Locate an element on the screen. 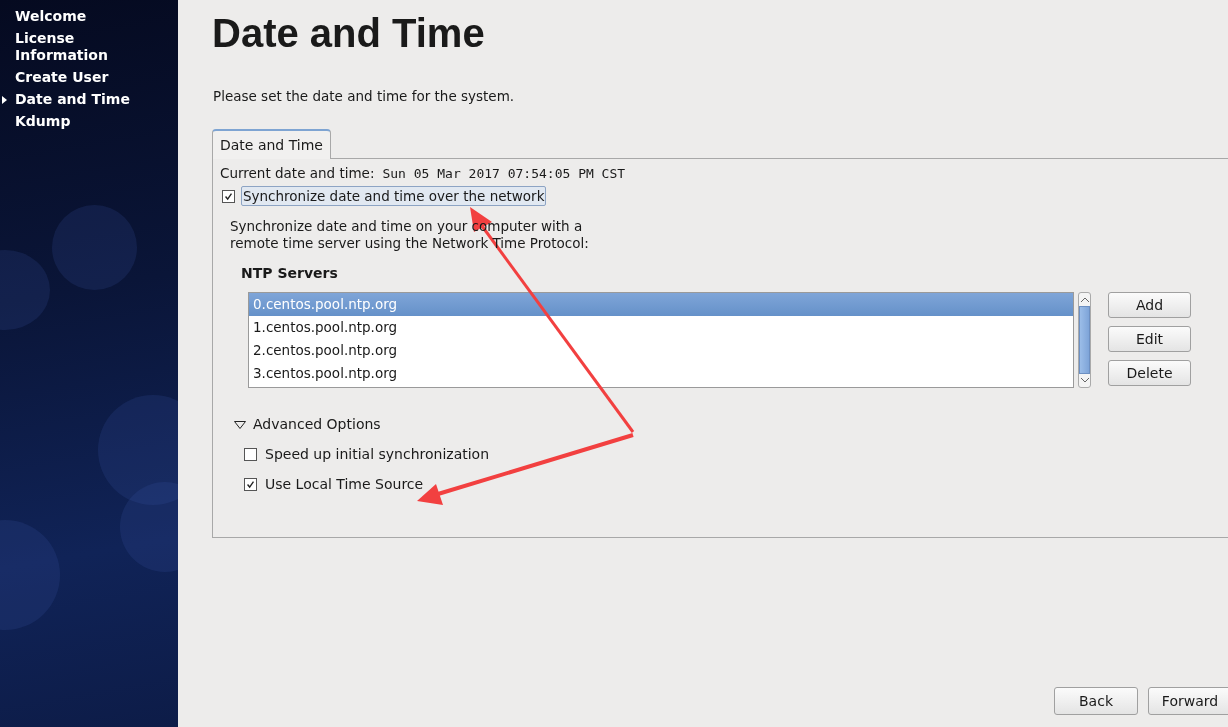  section-heading: NTP Servers is located at coordinates (289, 273).